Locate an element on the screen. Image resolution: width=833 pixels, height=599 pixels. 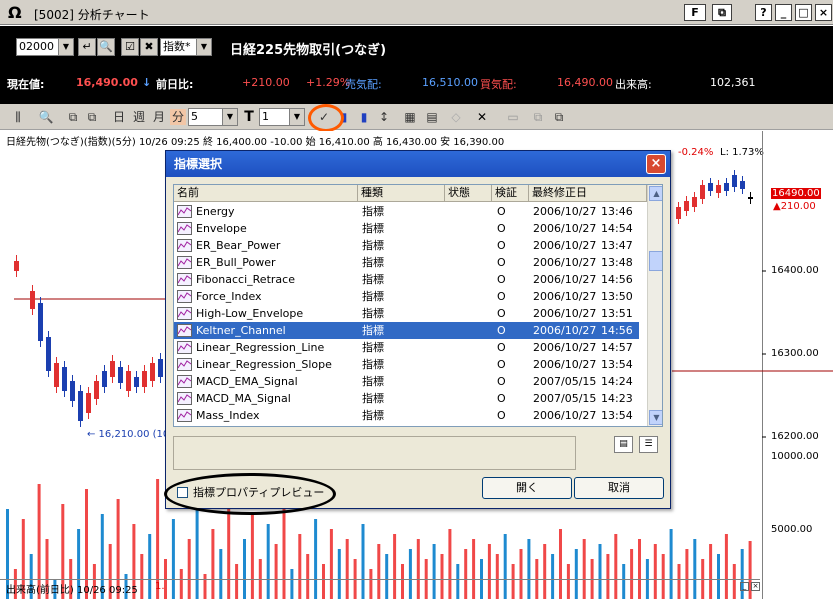
text-tool-icon: T is located at coordinates (249, 117).